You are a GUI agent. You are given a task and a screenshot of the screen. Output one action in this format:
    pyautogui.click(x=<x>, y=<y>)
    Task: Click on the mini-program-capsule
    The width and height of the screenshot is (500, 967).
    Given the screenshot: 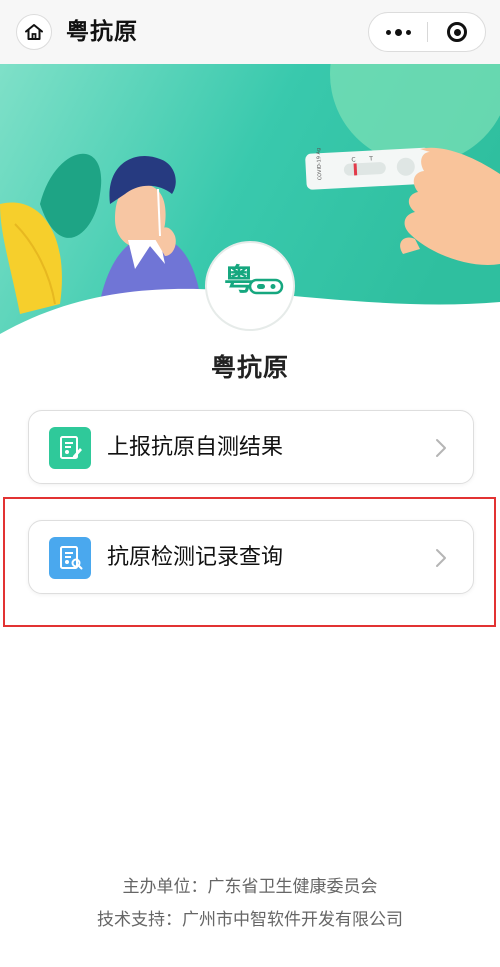 What is the action you would take?
    pyautogui.click(x=427, y=32)
    